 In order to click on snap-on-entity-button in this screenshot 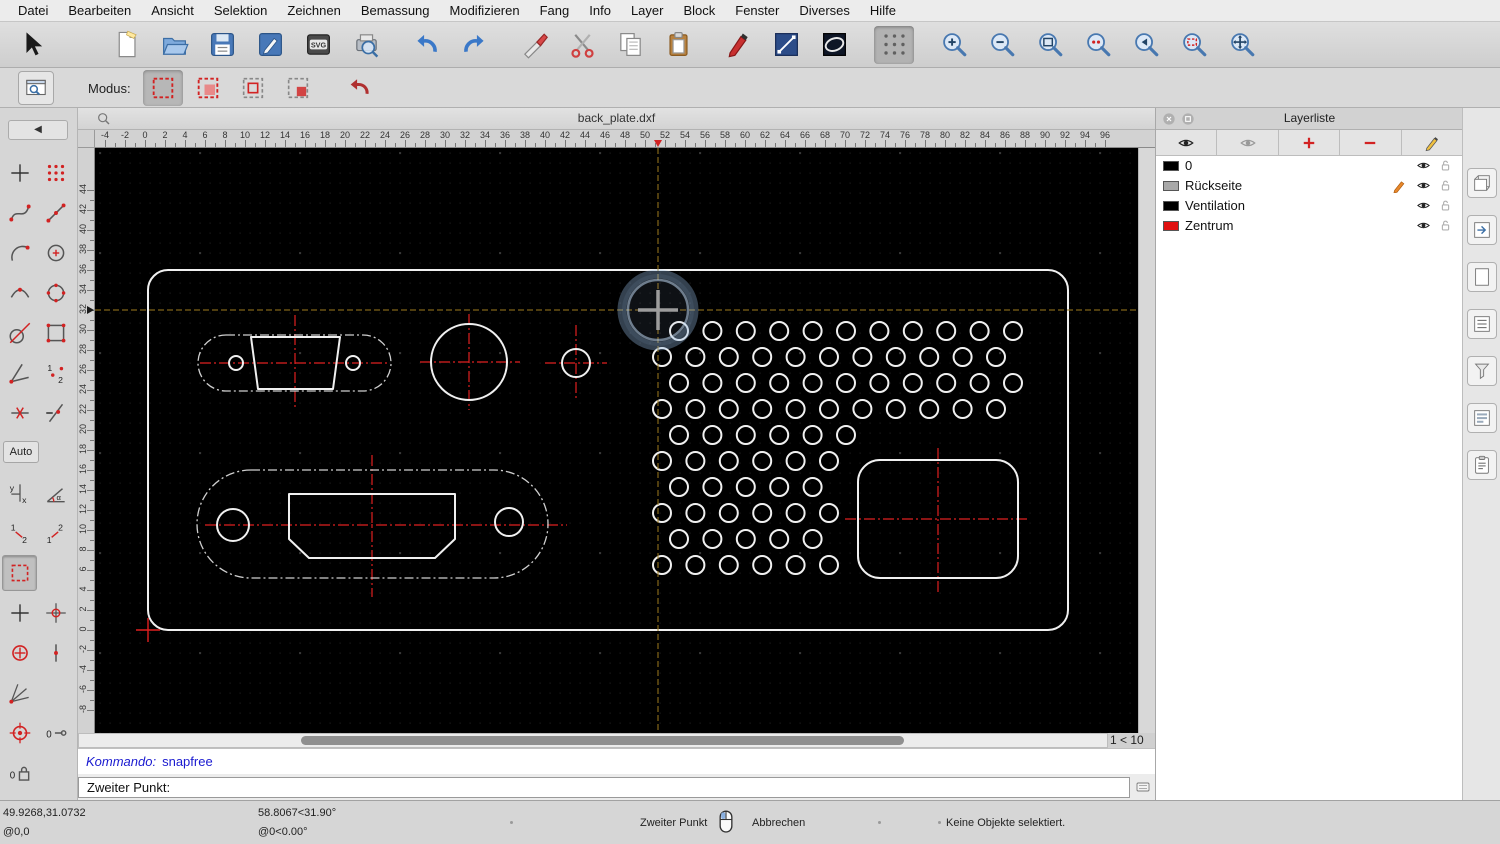, I will do `click(55, 213)`.